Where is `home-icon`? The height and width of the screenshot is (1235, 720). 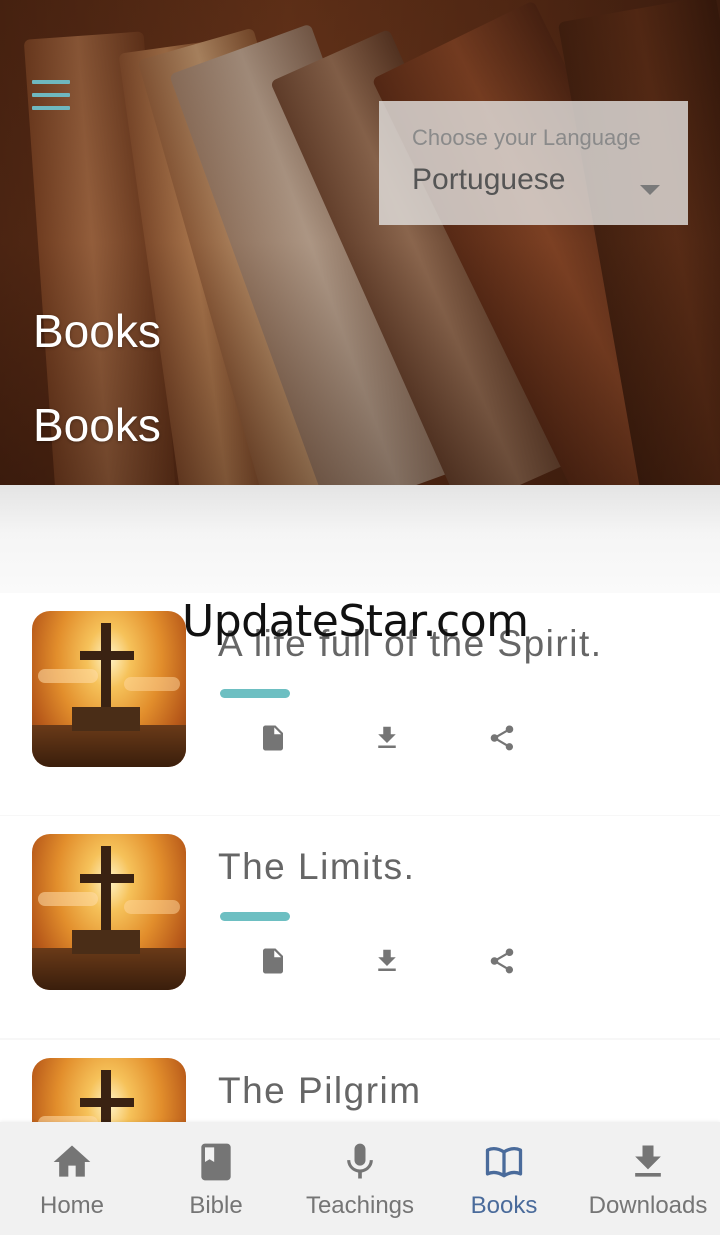
home-icon is located at coordinates (72, 1162).